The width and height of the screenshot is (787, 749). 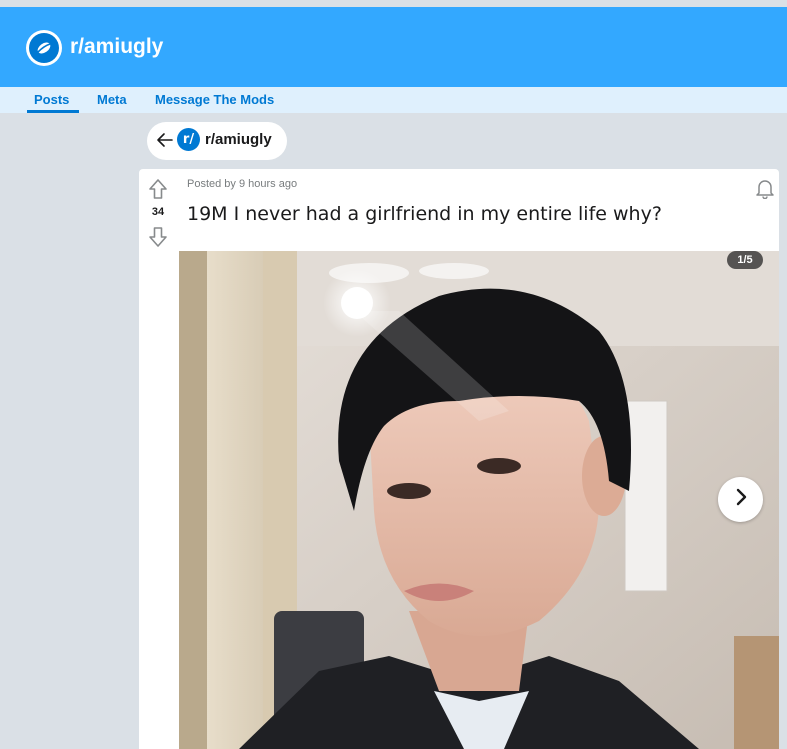 I want to click on subreddit-icon, so click(x=44, y=48).